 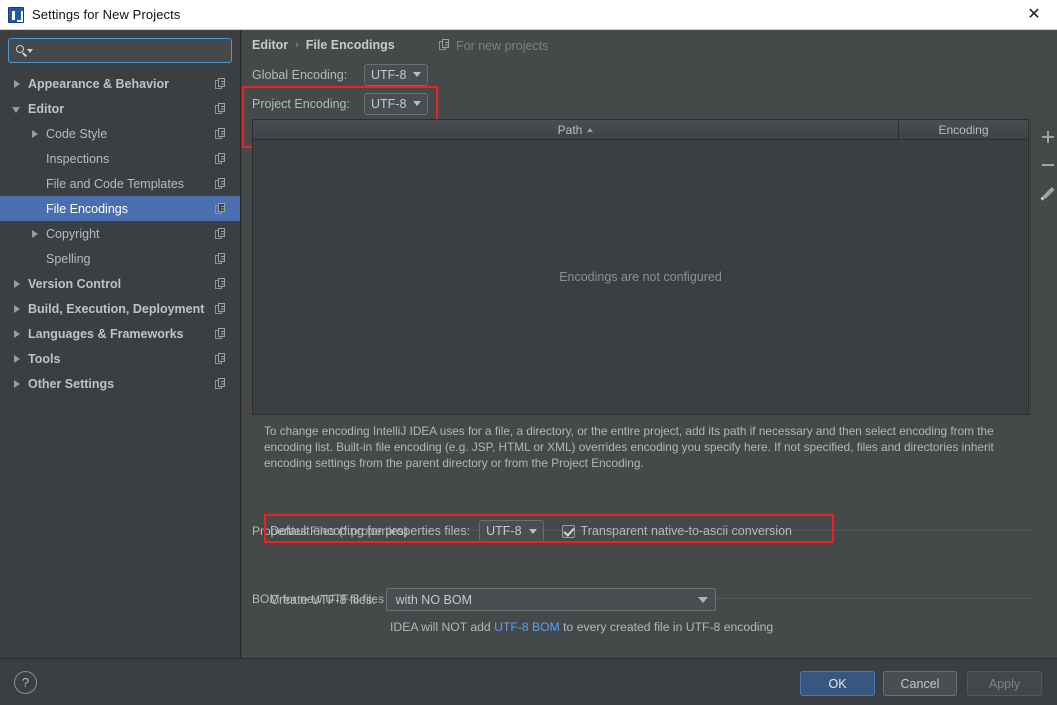 What do you see at coordinates (75, 283) in the screenshot?
I see `sidebar-item-label: Version Control` at bounding box center [75, 283].